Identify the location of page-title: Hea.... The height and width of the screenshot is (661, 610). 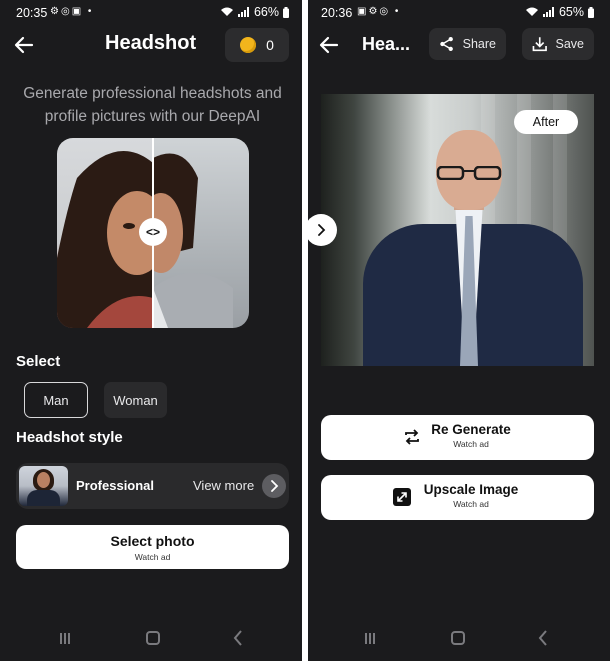
(386, 44).